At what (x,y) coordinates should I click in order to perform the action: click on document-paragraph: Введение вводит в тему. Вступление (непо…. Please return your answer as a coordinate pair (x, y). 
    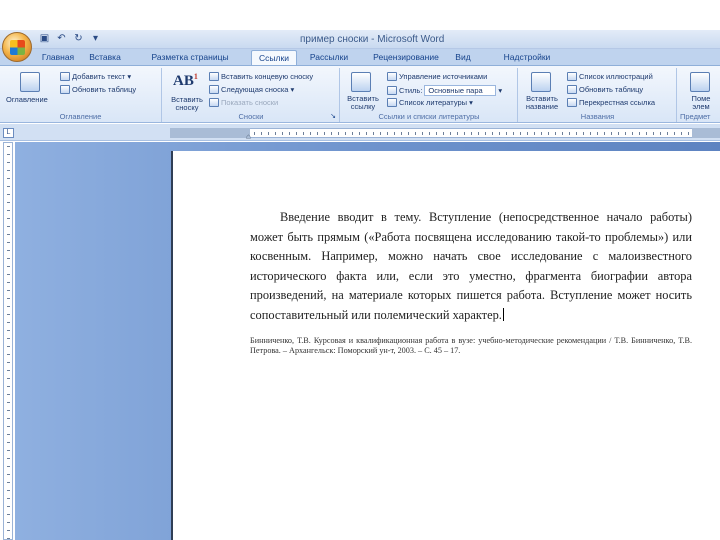
    Looking at the image, I should click on (471, 266).